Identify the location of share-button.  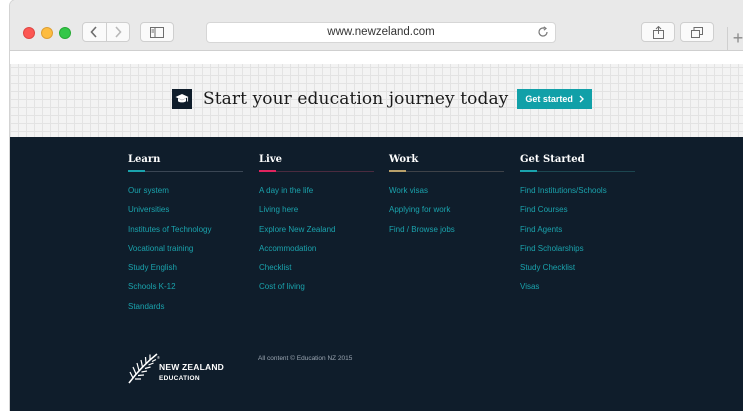
(658, 32).